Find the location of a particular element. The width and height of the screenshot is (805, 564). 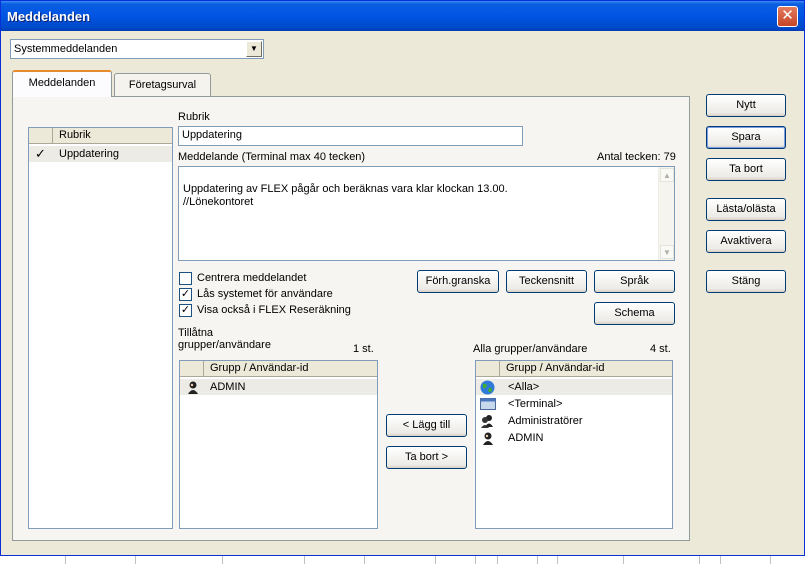

schedule-button: Schema is located at coordinates (634, 313).